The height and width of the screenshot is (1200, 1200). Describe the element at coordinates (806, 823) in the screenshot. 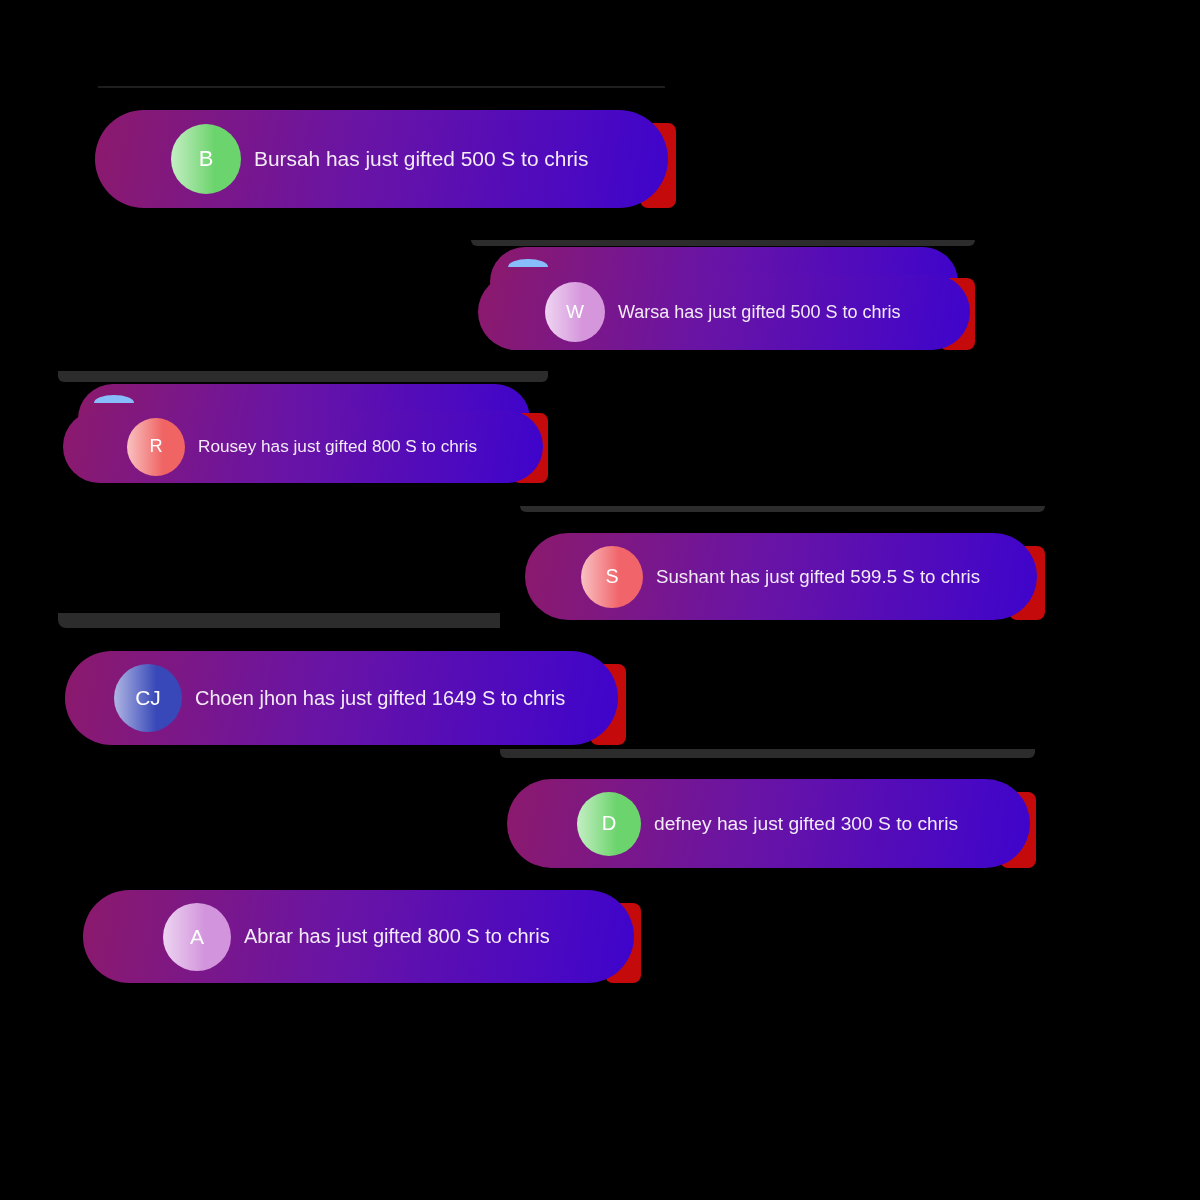

I see `notification-text: defney has just gifted 300 S to chris` at that location.